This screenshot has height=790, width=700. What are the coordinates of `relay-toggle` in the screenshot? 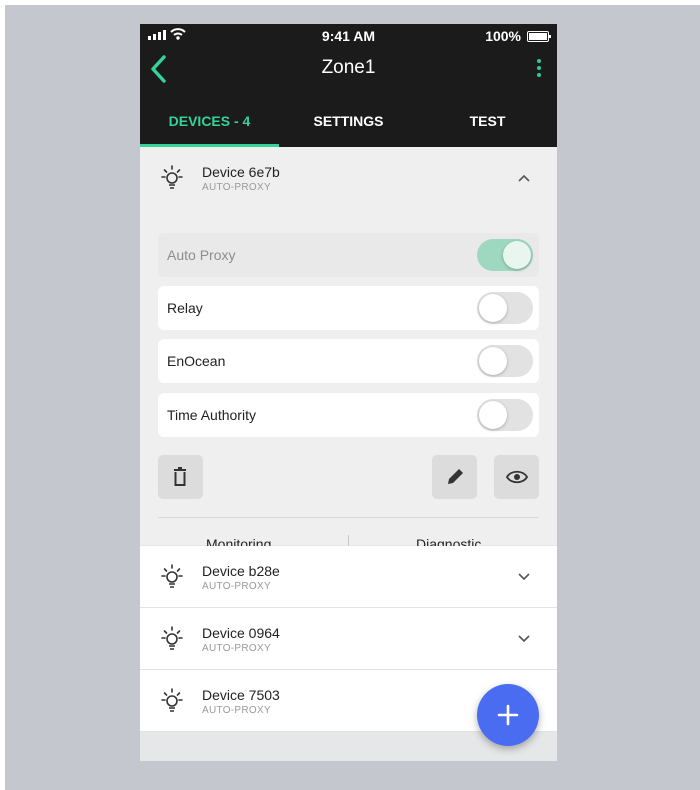 It's located at (505, 308).